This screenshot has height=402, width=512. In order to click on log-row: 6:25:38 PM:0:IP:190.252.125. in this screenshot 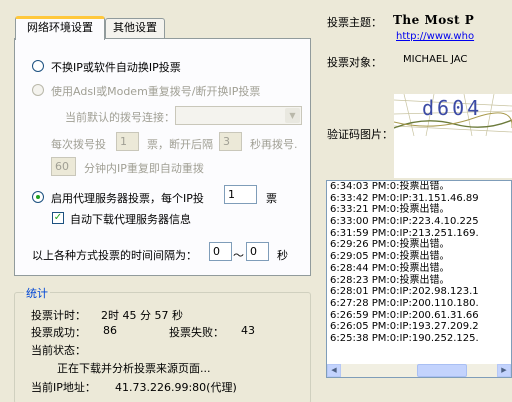, I will do `click(404, 338)`.